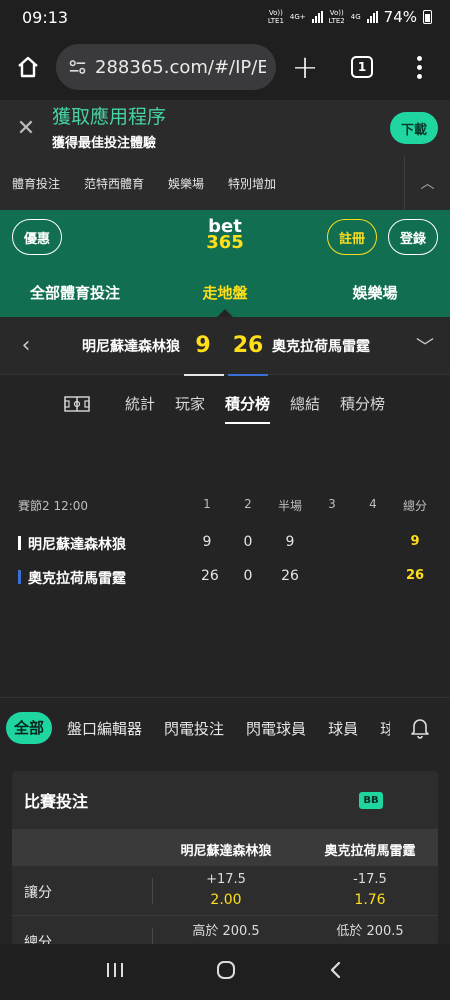 The image size is (450, 1000). I want to click on card-title: 比賽投注, so click(56, 801).